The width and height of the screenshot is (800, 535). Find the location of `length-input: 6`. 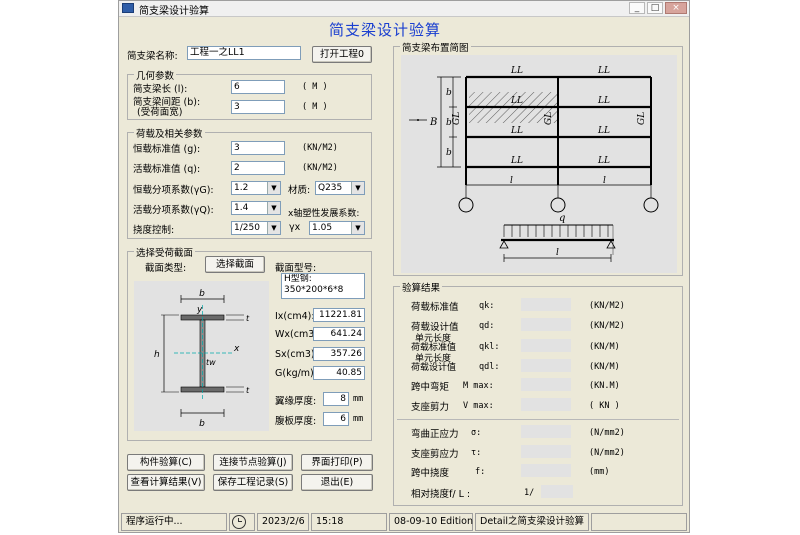

length-input: 6 is located at coordinates (258, 87).